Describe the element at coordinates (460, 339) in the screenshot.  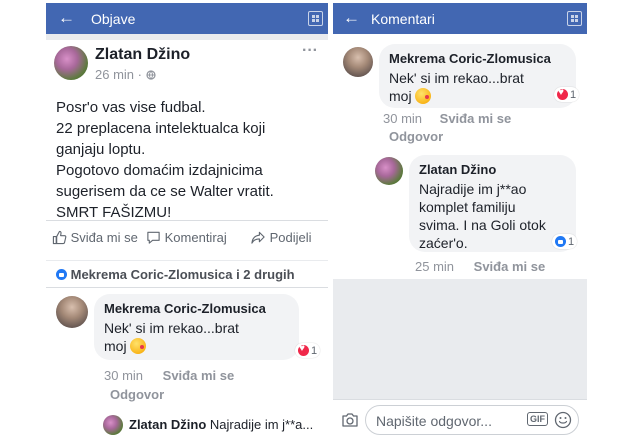
I see `empty-area` at that location.